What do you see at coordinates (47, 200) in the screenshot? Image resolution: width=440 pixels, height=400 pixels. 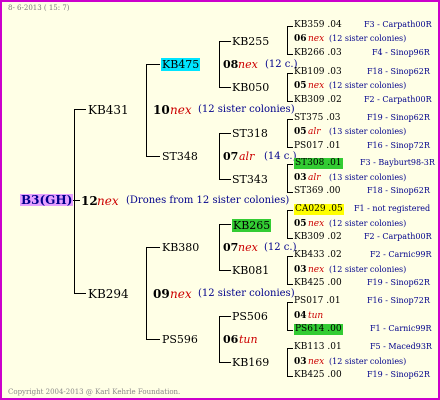 I see `root-queen: B3(GH)` at bounding box center [47, 200].